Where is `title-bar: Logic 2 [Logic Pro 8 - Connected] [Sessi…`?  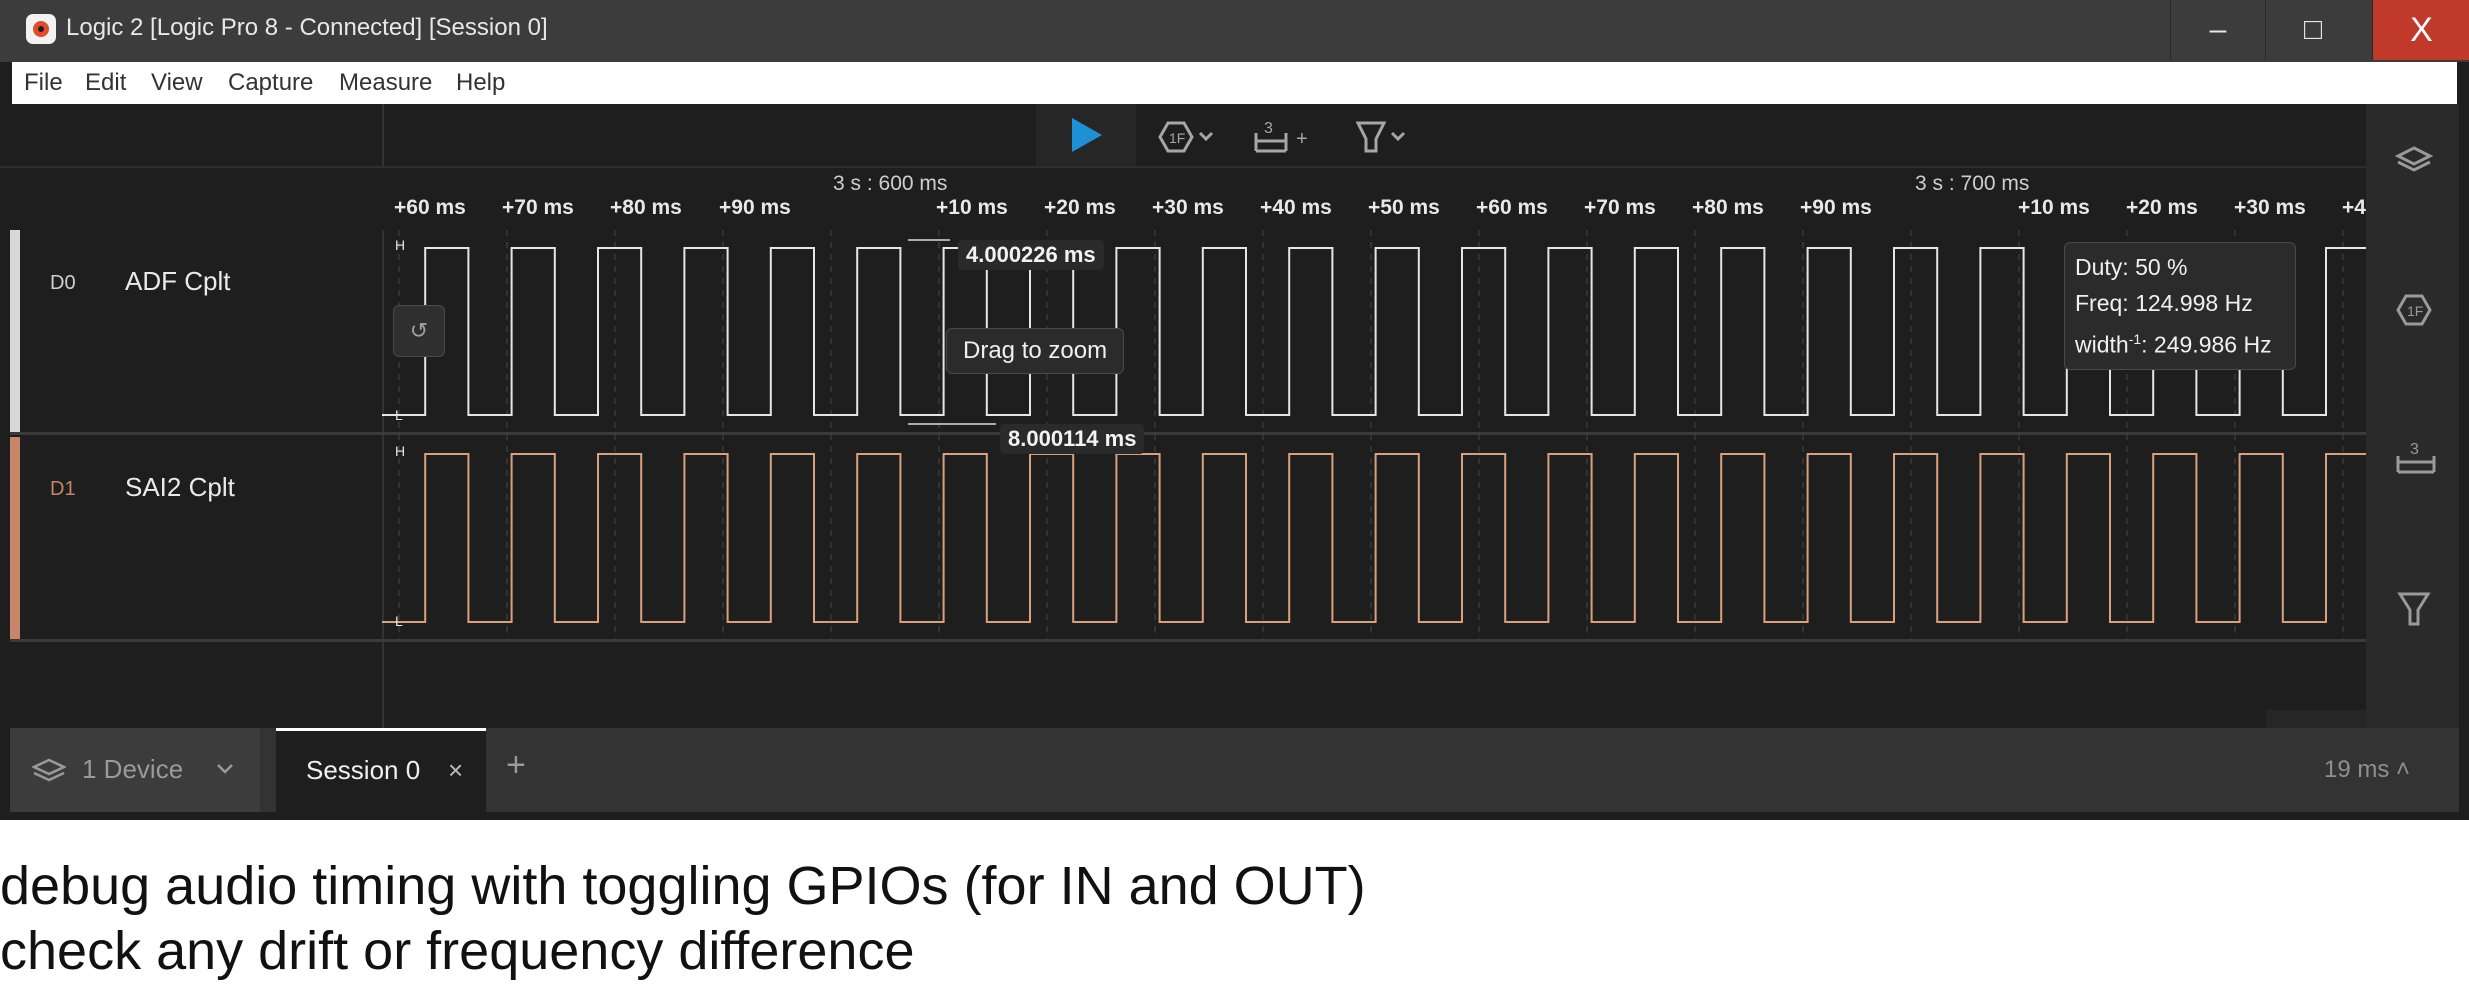 title-bar: Logic 2 [Logic Pro 8 - Connected] [Sessi… is located at coordinates (1234, 31).